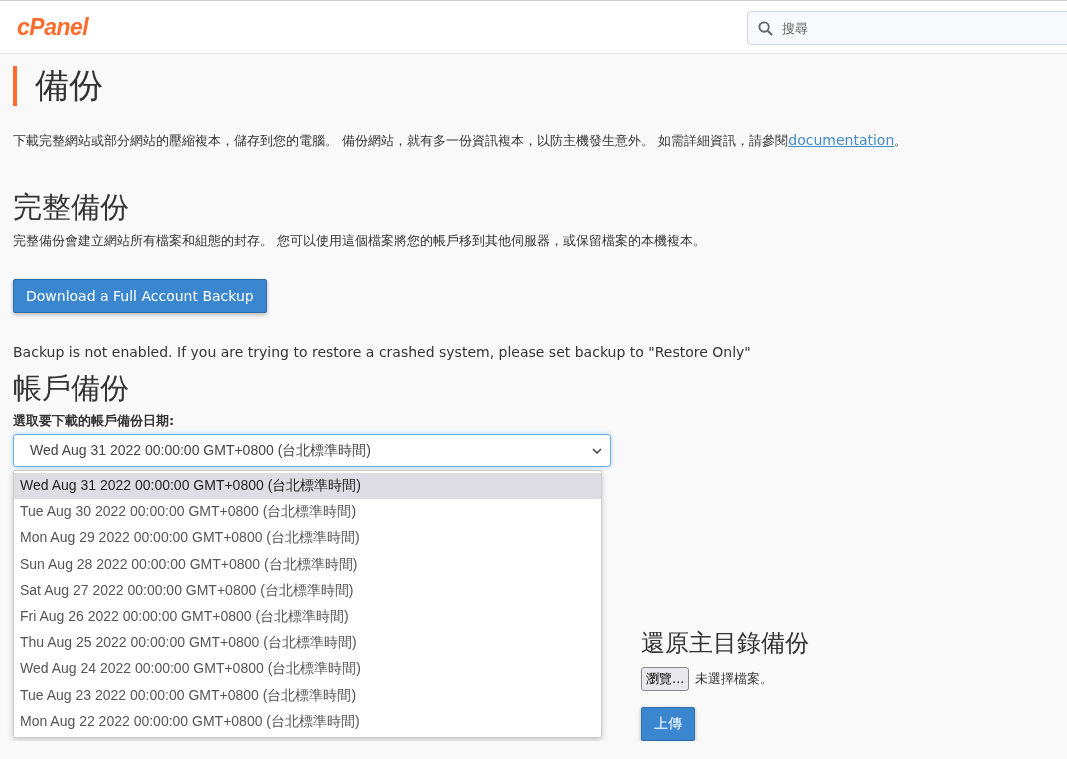 The width and height of the screenshot is (1067, 759). Describe the element at coordinates (307, 695) in the screenshot. I see `dropdown-option: Tue Aug 23 2022 00:00:00 GMT+0800 (台北標準時間)` at that location.